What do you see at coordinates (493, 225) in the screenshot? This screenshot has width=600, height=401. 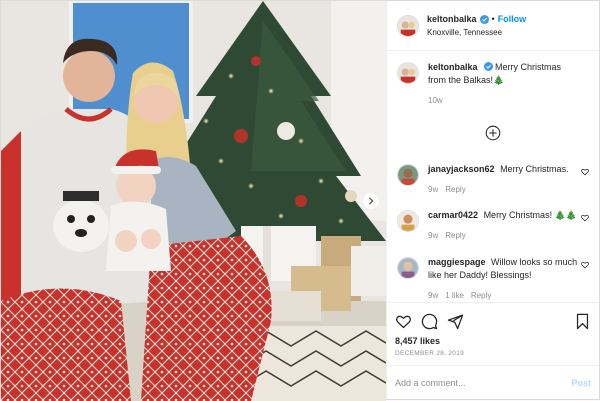 I see `comment-item: carmar0422 Merry Christmas! 🎄🎄 9w Reply` at bounding box center [493, 225].